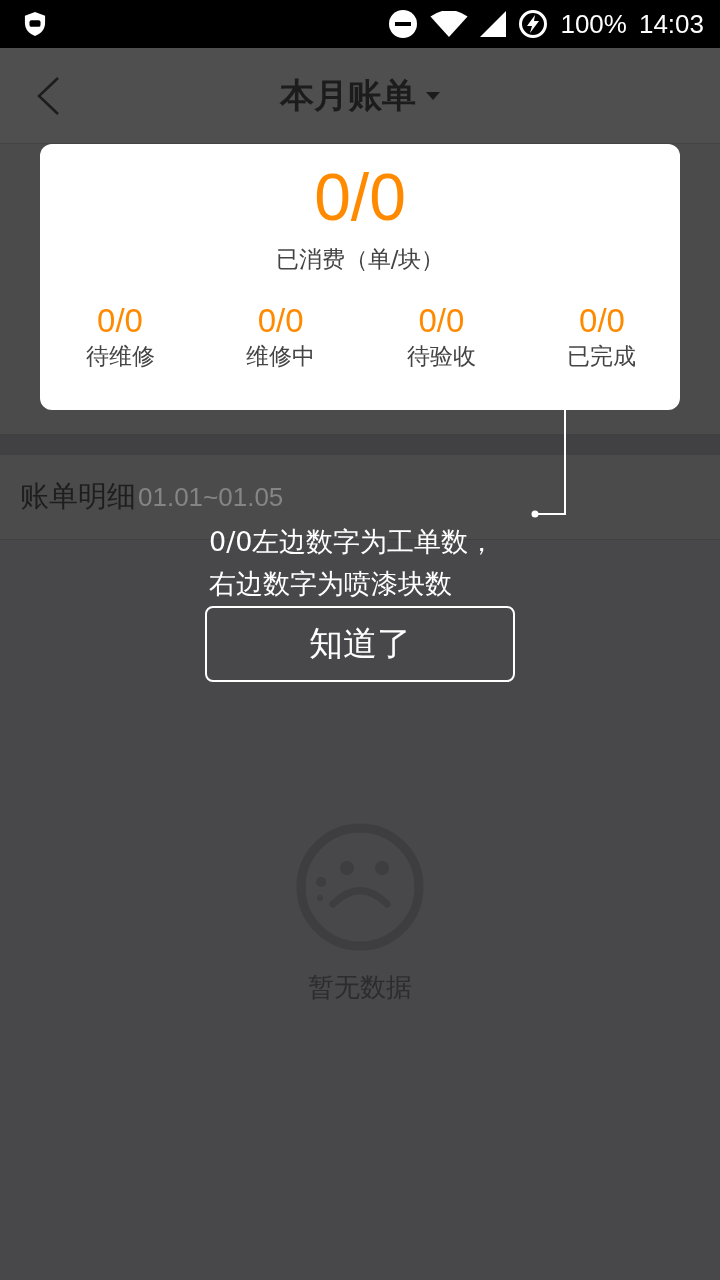 The height and width of the screenshot is (1280, 720). I want to click on date-range: 01.01~01.05, so click(211, 497).